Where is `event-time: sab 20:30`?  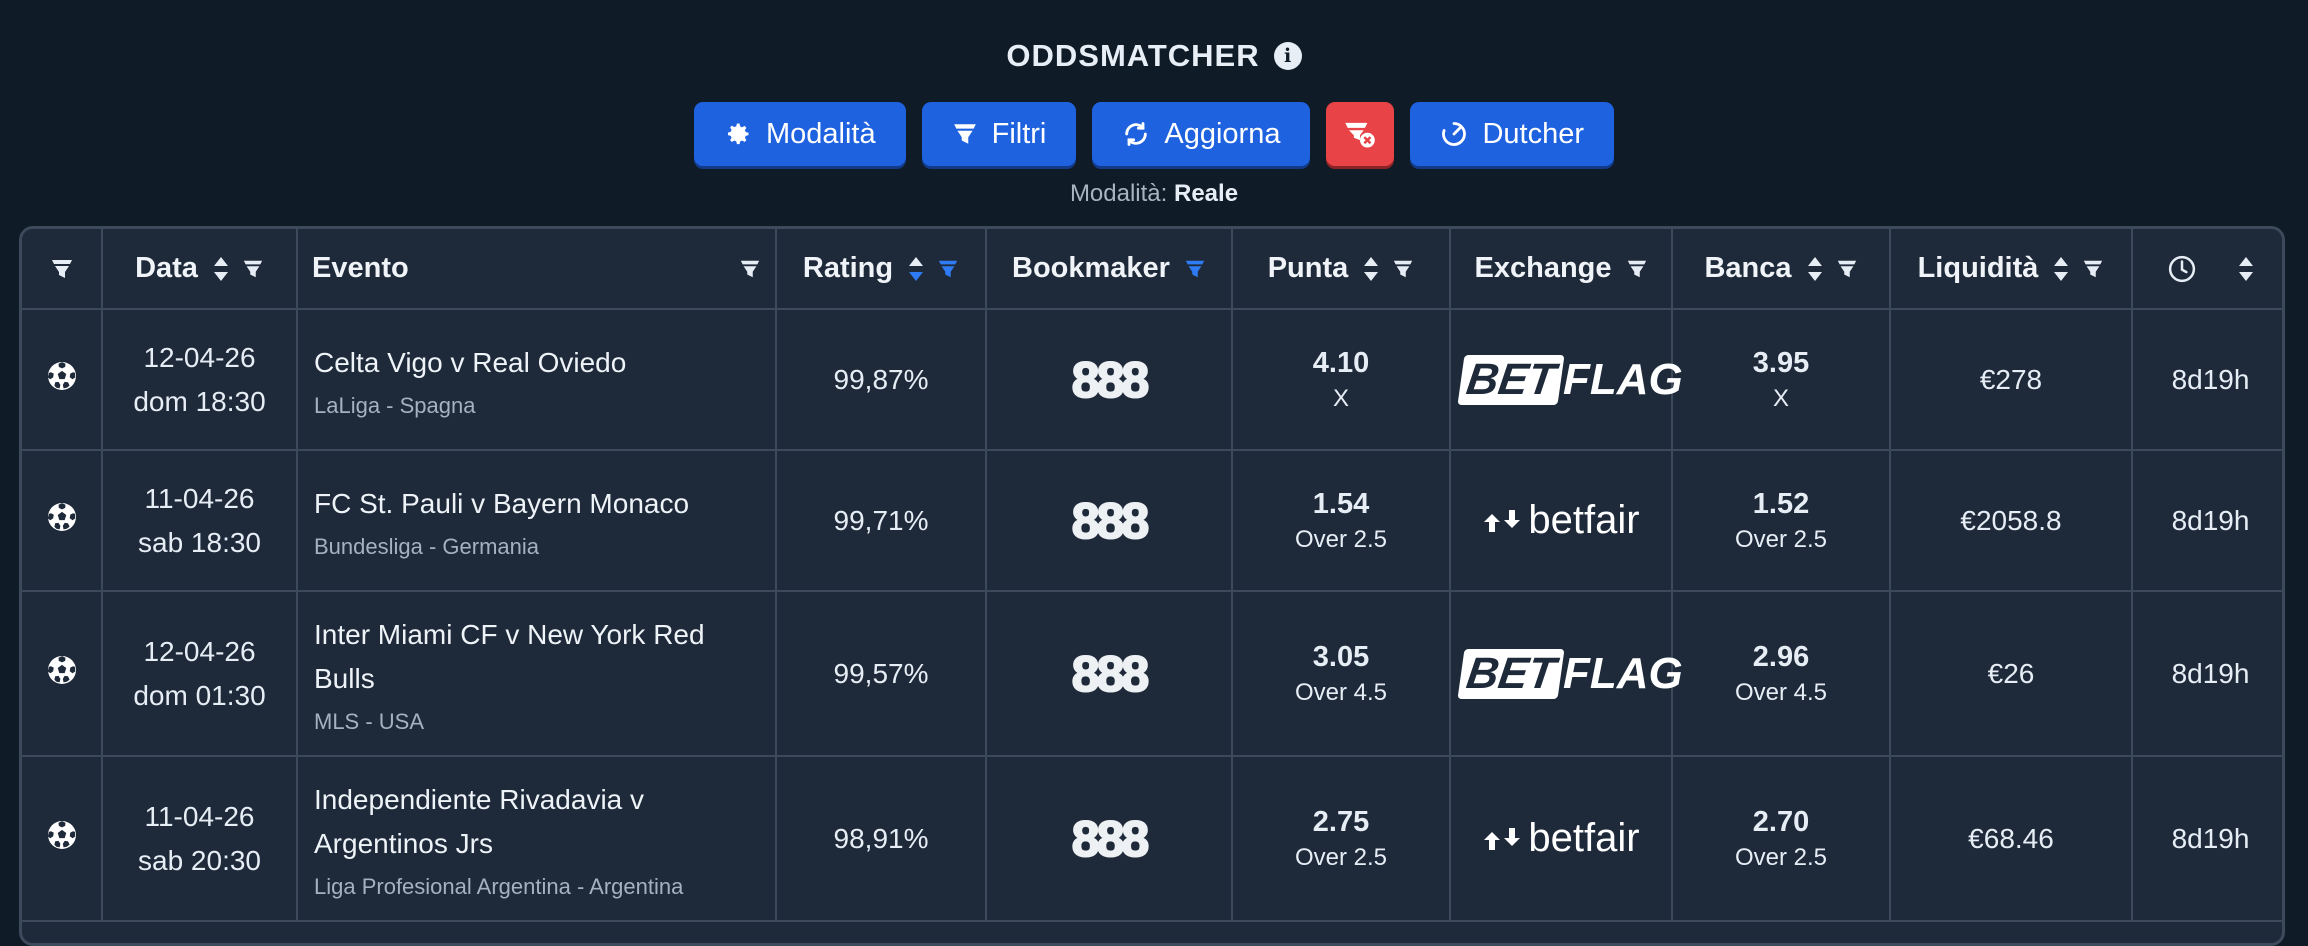
event-time: sab 20:30 is located at coordinates (199, 860).